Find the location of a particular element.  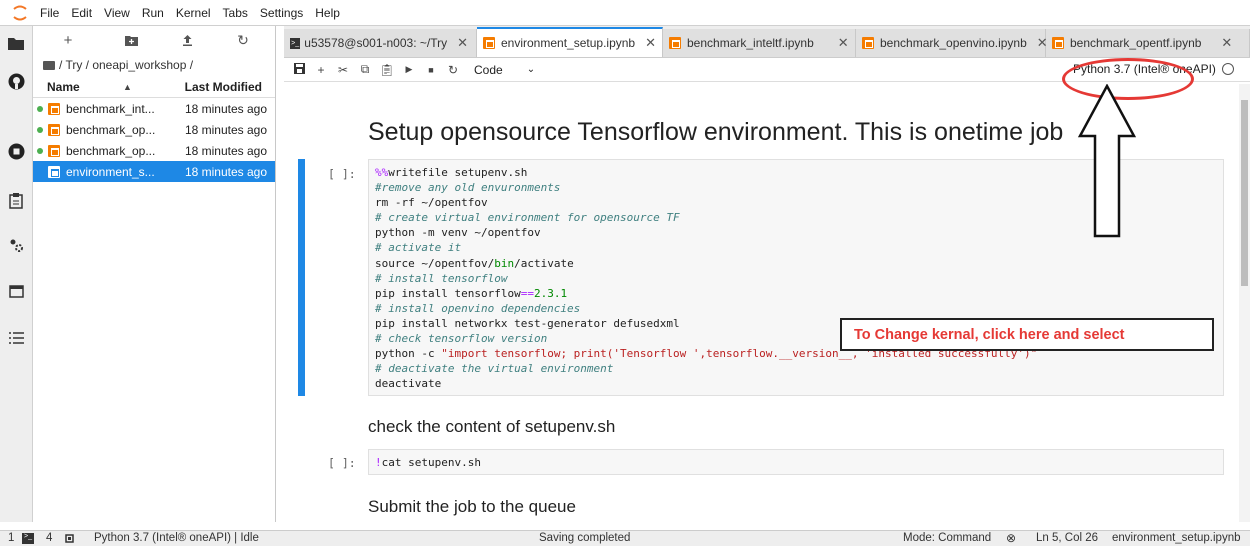

activity-bar is located at coordinates (16, 274).